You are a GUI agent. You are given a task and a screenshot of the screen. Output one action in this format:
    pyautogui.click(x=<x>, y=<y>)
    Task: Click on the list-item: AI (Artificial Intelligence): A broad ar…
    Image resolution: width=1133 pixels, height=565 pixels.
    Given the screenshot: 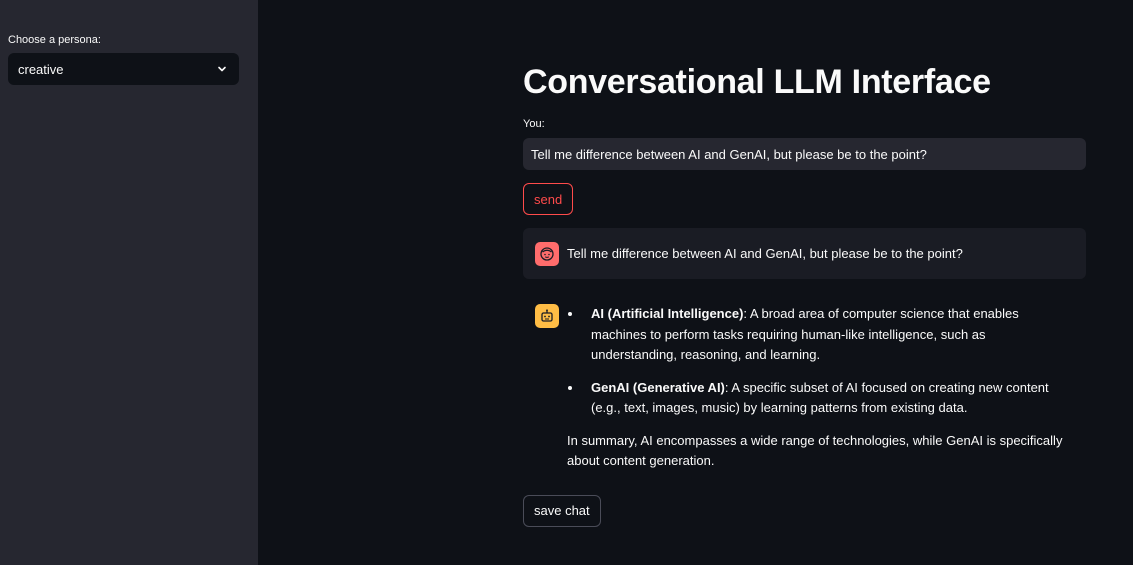 What is the action you would take?
    pyautogui.click(x=820, y=335)
    